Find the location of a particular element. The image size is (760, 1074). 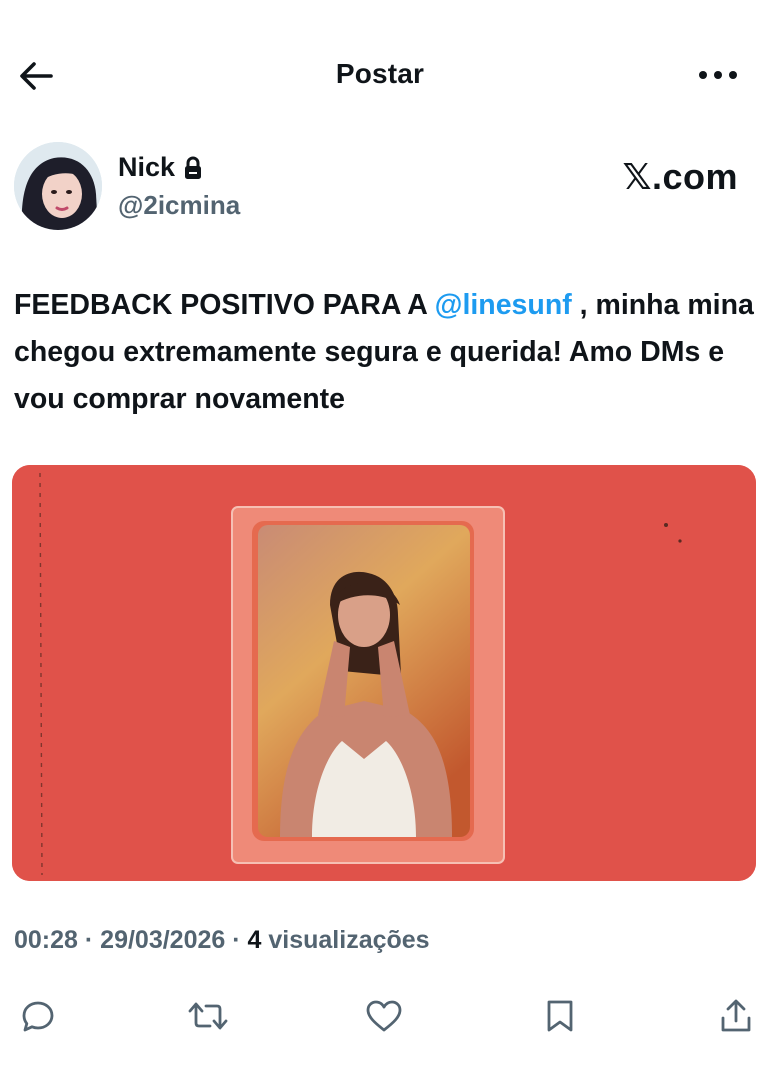

more-button is located at coordinates (718, 75).